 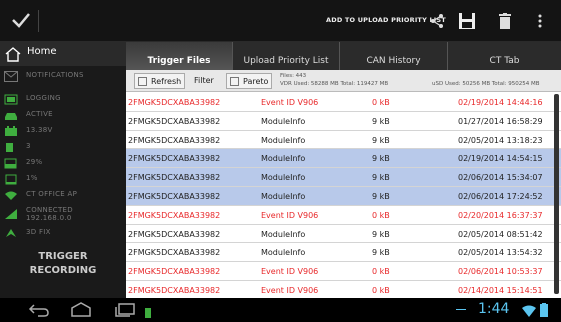 I want to click on sidebar-item-notifications: NOTIFICATIONS, so click(x=63, y=77).